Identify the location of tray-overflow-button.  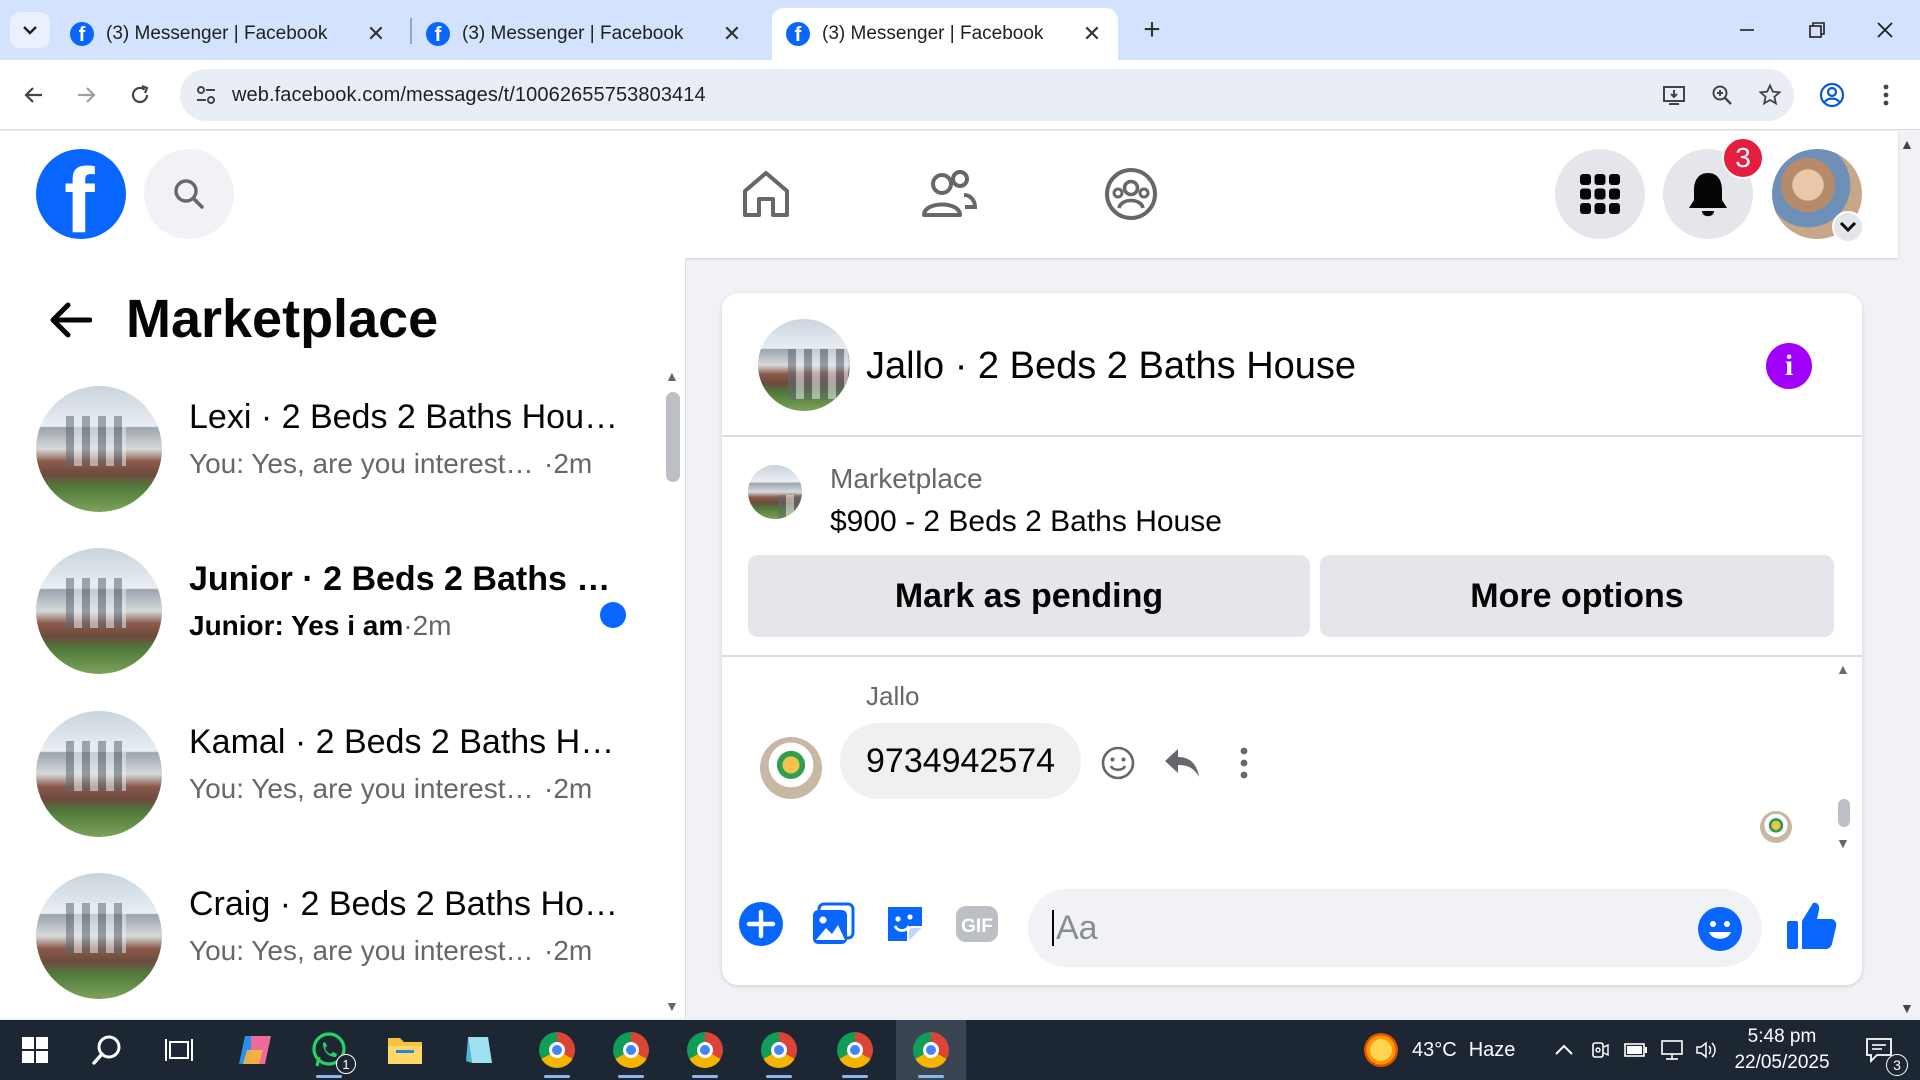
(1564, 1050).